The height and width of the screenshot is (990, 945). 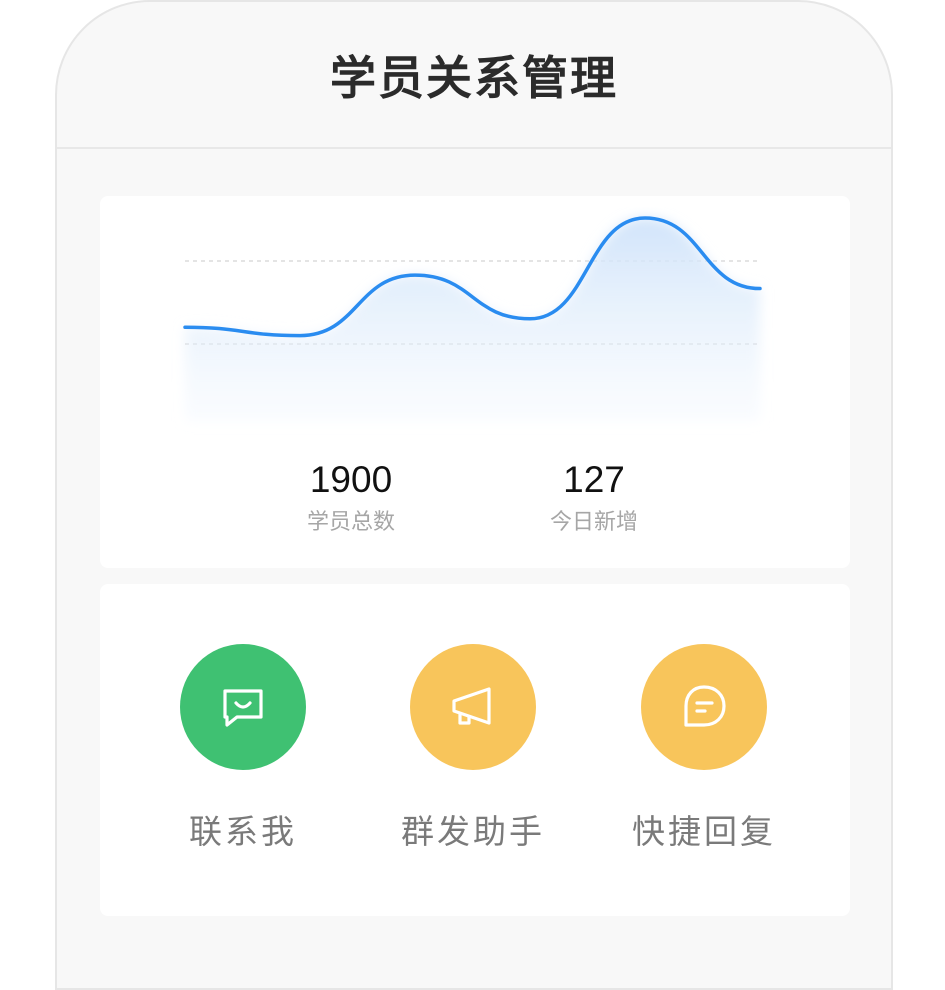 What do you see at coordinates (243, 832) in the screenshot?
I see `contact-me-label: 联系我` at bounding box center [243, 832].